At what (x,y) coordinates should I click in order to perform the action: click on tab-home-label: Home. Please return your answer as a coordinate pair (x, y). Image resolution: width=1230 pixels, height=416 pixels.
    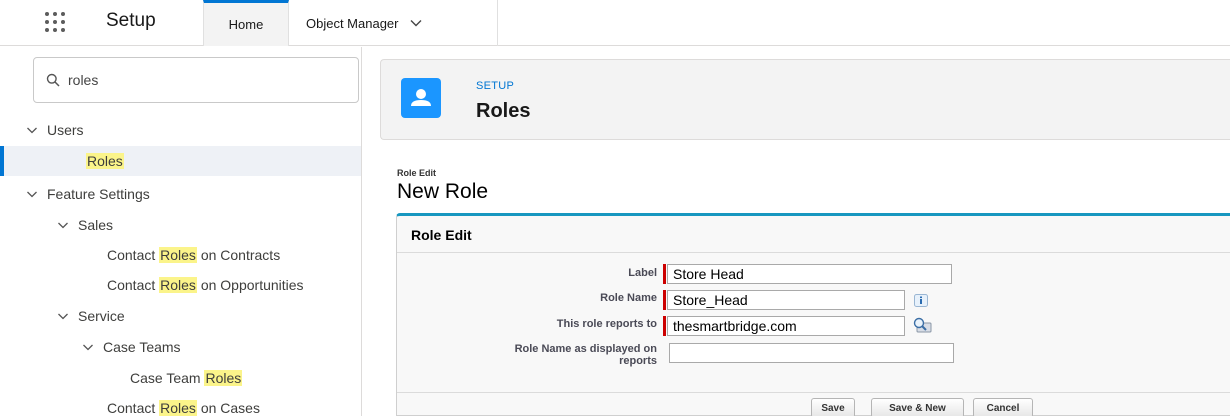
    Looking at the image, I should click on (246, 24).